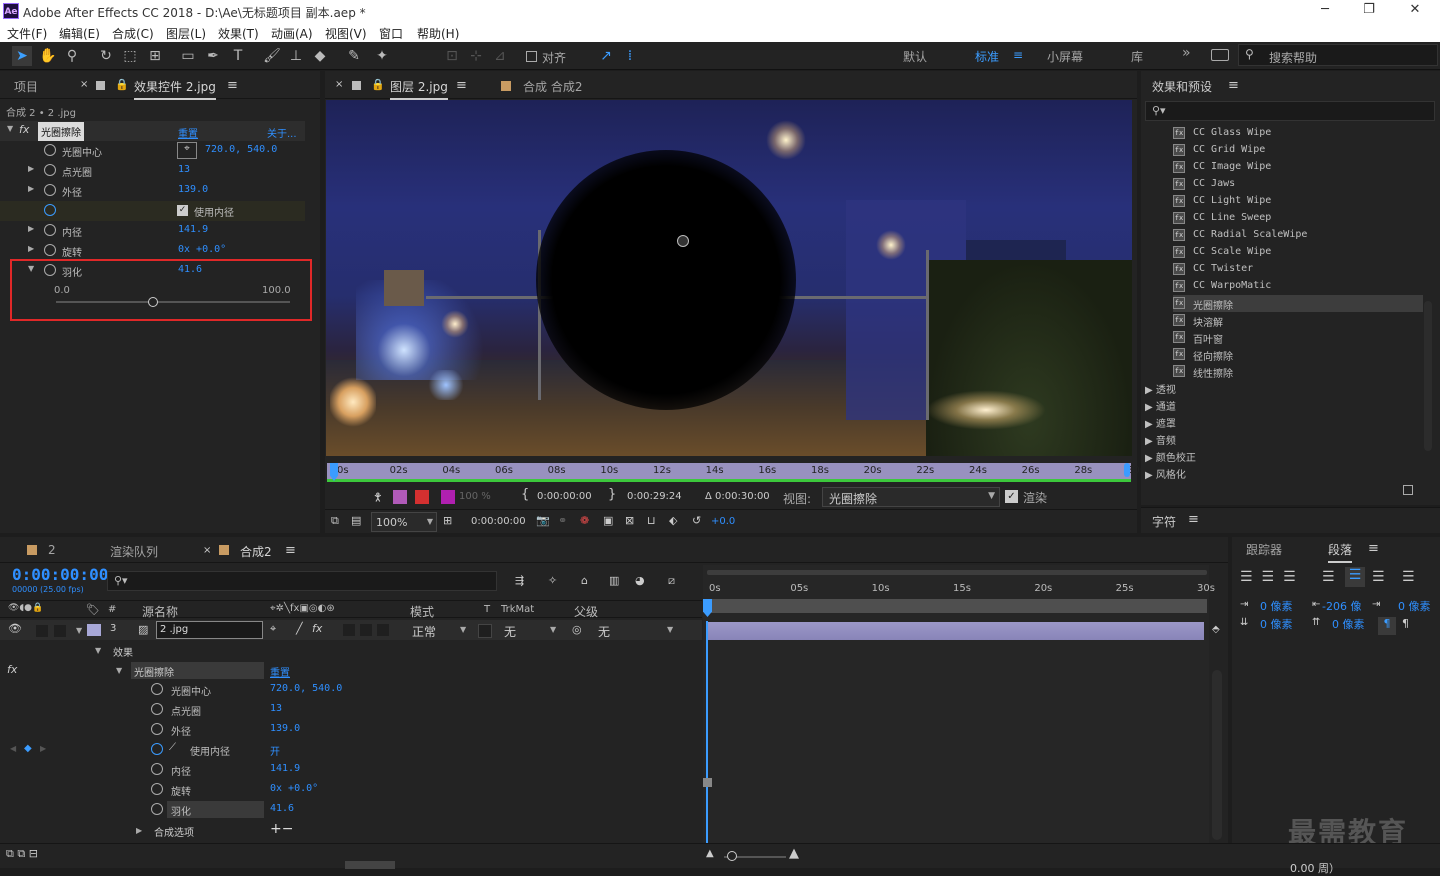  What do you see at coordinates (134, 551) in the screenshot?
I see `tab-render-queue: 渲染队列` at bounding box center [134, 551].